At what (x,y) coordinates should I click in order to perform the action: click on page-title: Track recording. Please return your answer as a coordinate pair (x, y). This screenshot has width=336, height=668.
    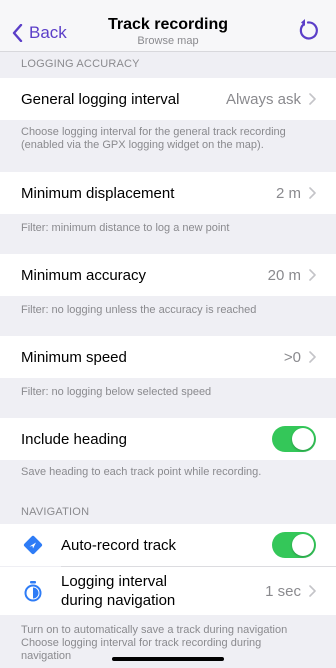
    Looking at the image, I should click on (168, 24).